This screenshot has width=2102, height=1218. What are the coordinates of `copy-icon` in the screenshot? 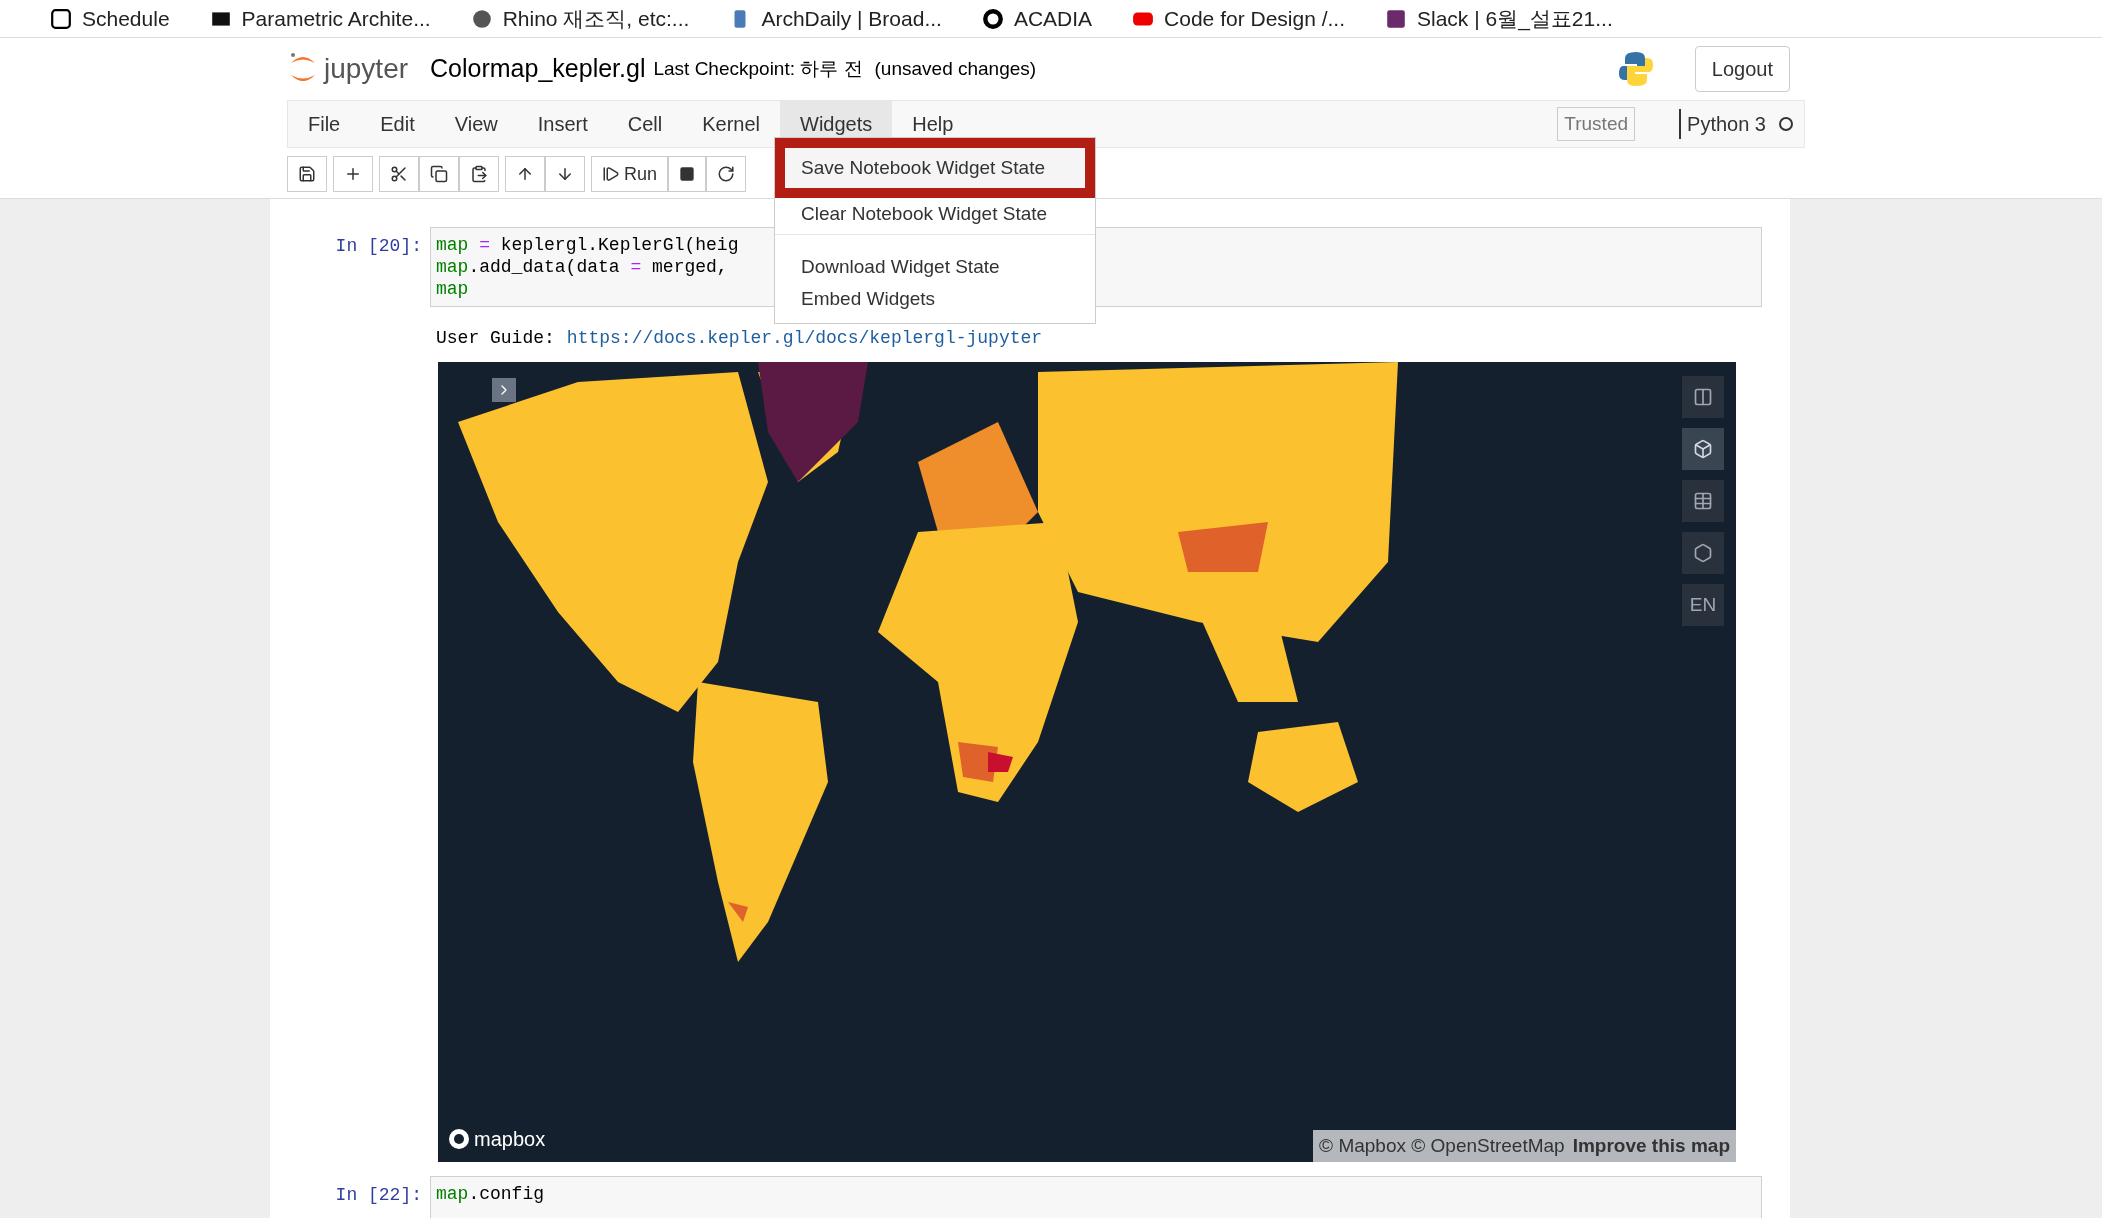 It's located at (439, 174).